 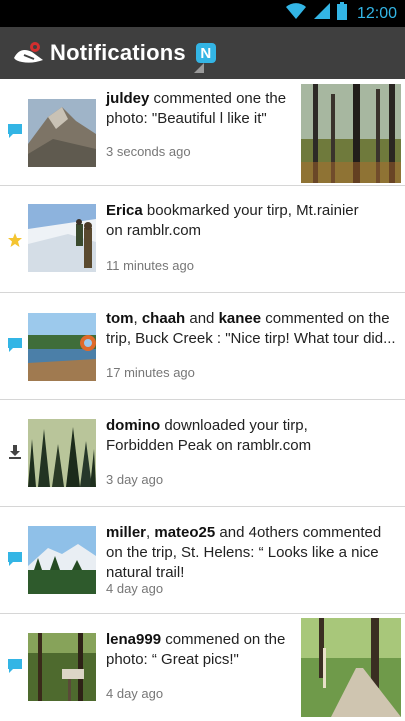 What do you see at coordinates (127, 98) in the screenshot?
I see `actor-name: juldey` at bounding box center [127, 98].